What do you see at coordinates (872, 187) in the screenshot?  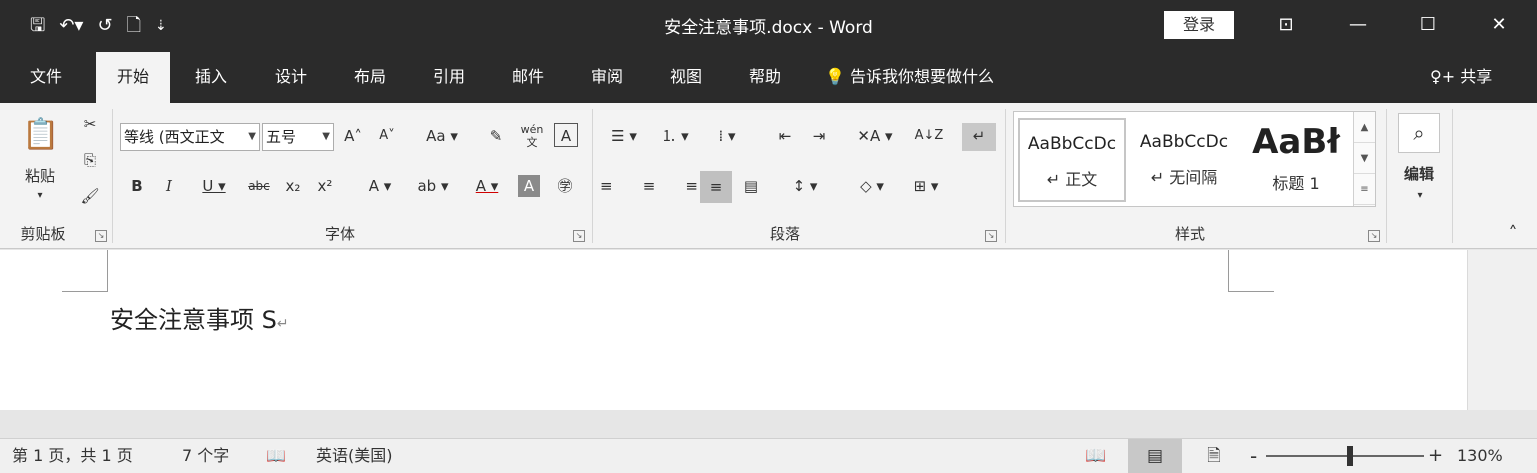 I see `paragraph-shading-button: ◇ ▾` at bounding box center [872, 187].